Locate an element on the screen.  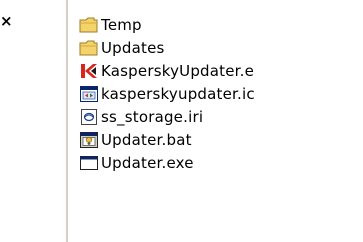
exe-file-icon is located at coordinates (89, 163).